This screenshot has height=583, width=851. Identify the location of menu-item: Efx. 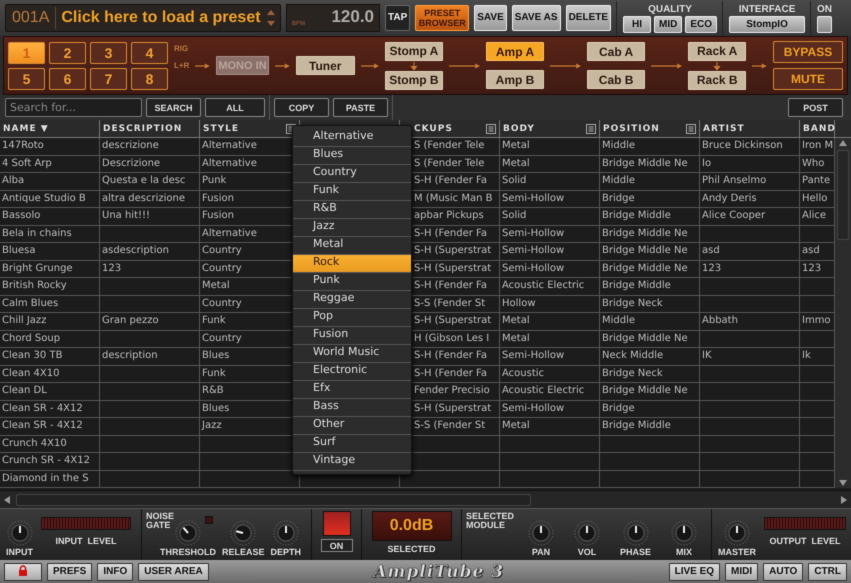
(352, 390).